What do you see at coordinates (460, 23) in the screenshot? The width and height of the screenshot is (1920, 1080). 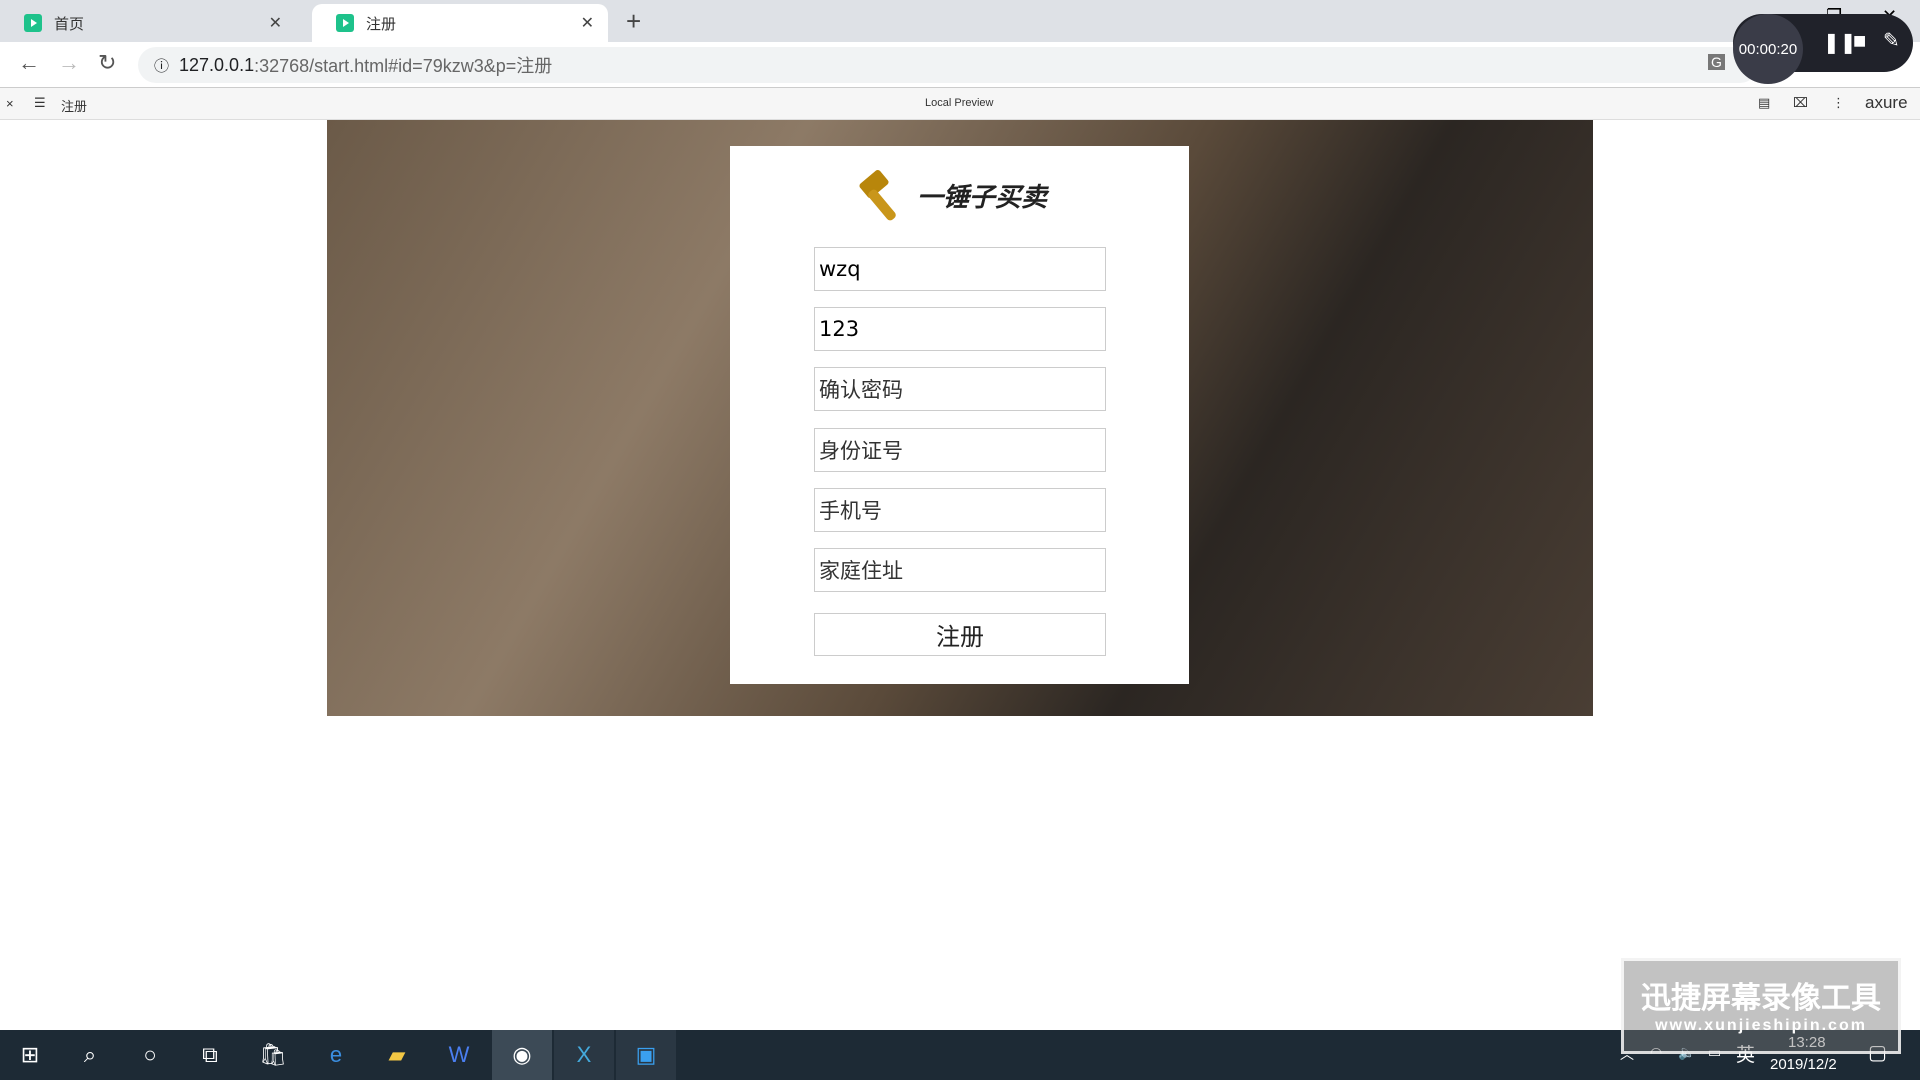 I see `tab-register: 注册 ✕` at bounding box center [460, 23].